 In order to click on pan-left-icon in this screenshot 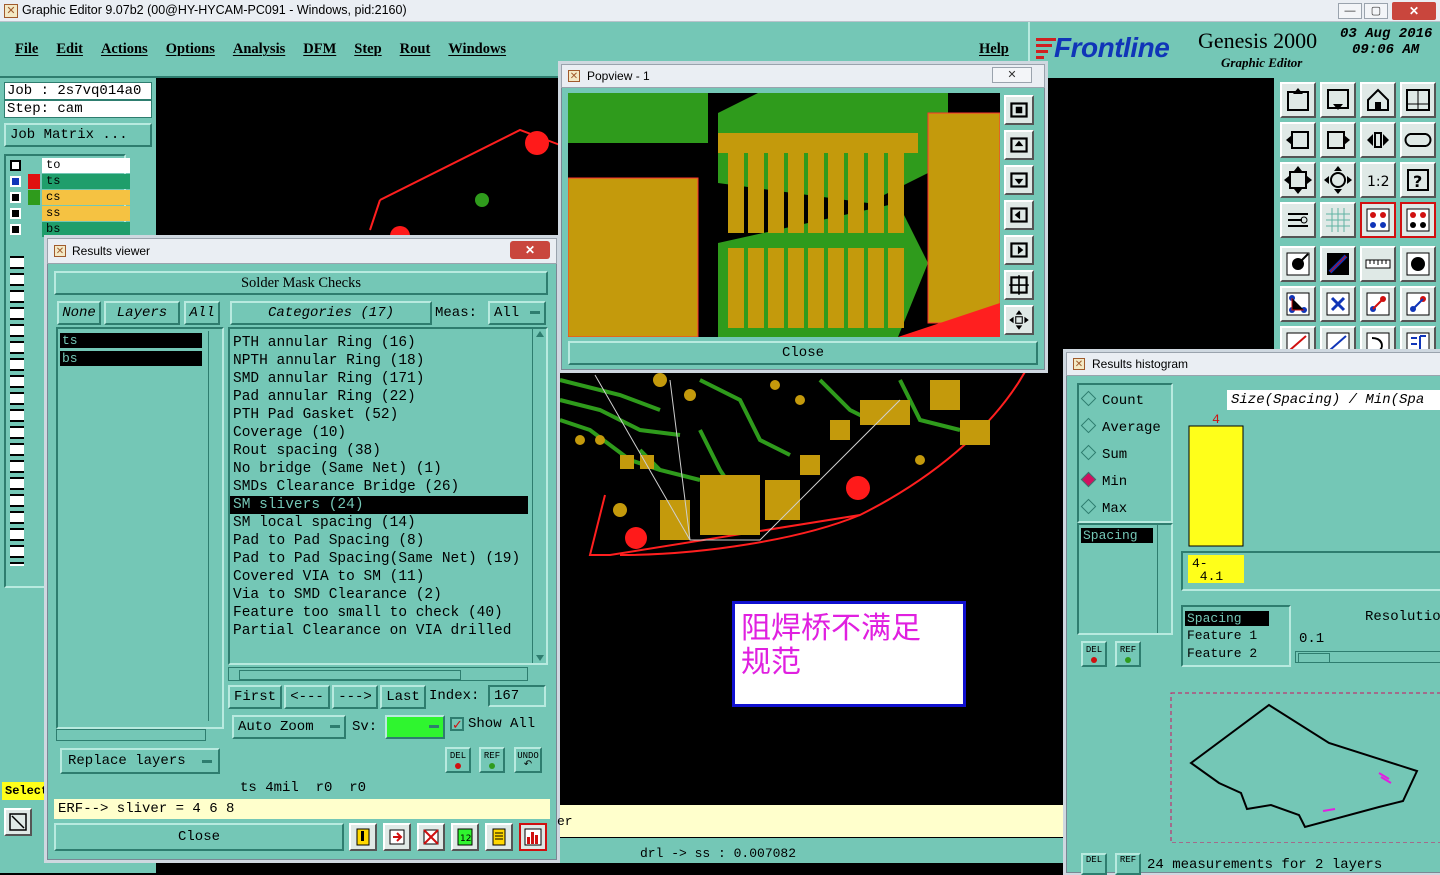, I will do `click(1298, 140)`.